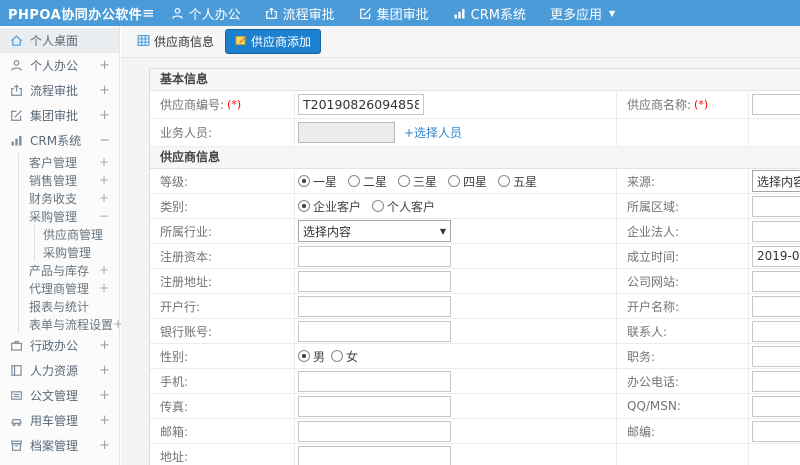  What do you see at coordinates (69, 270) in the screenshot?
I see `sidebar-item-product-inventory: 产品与库存 +` at bounding box center [69, 270].